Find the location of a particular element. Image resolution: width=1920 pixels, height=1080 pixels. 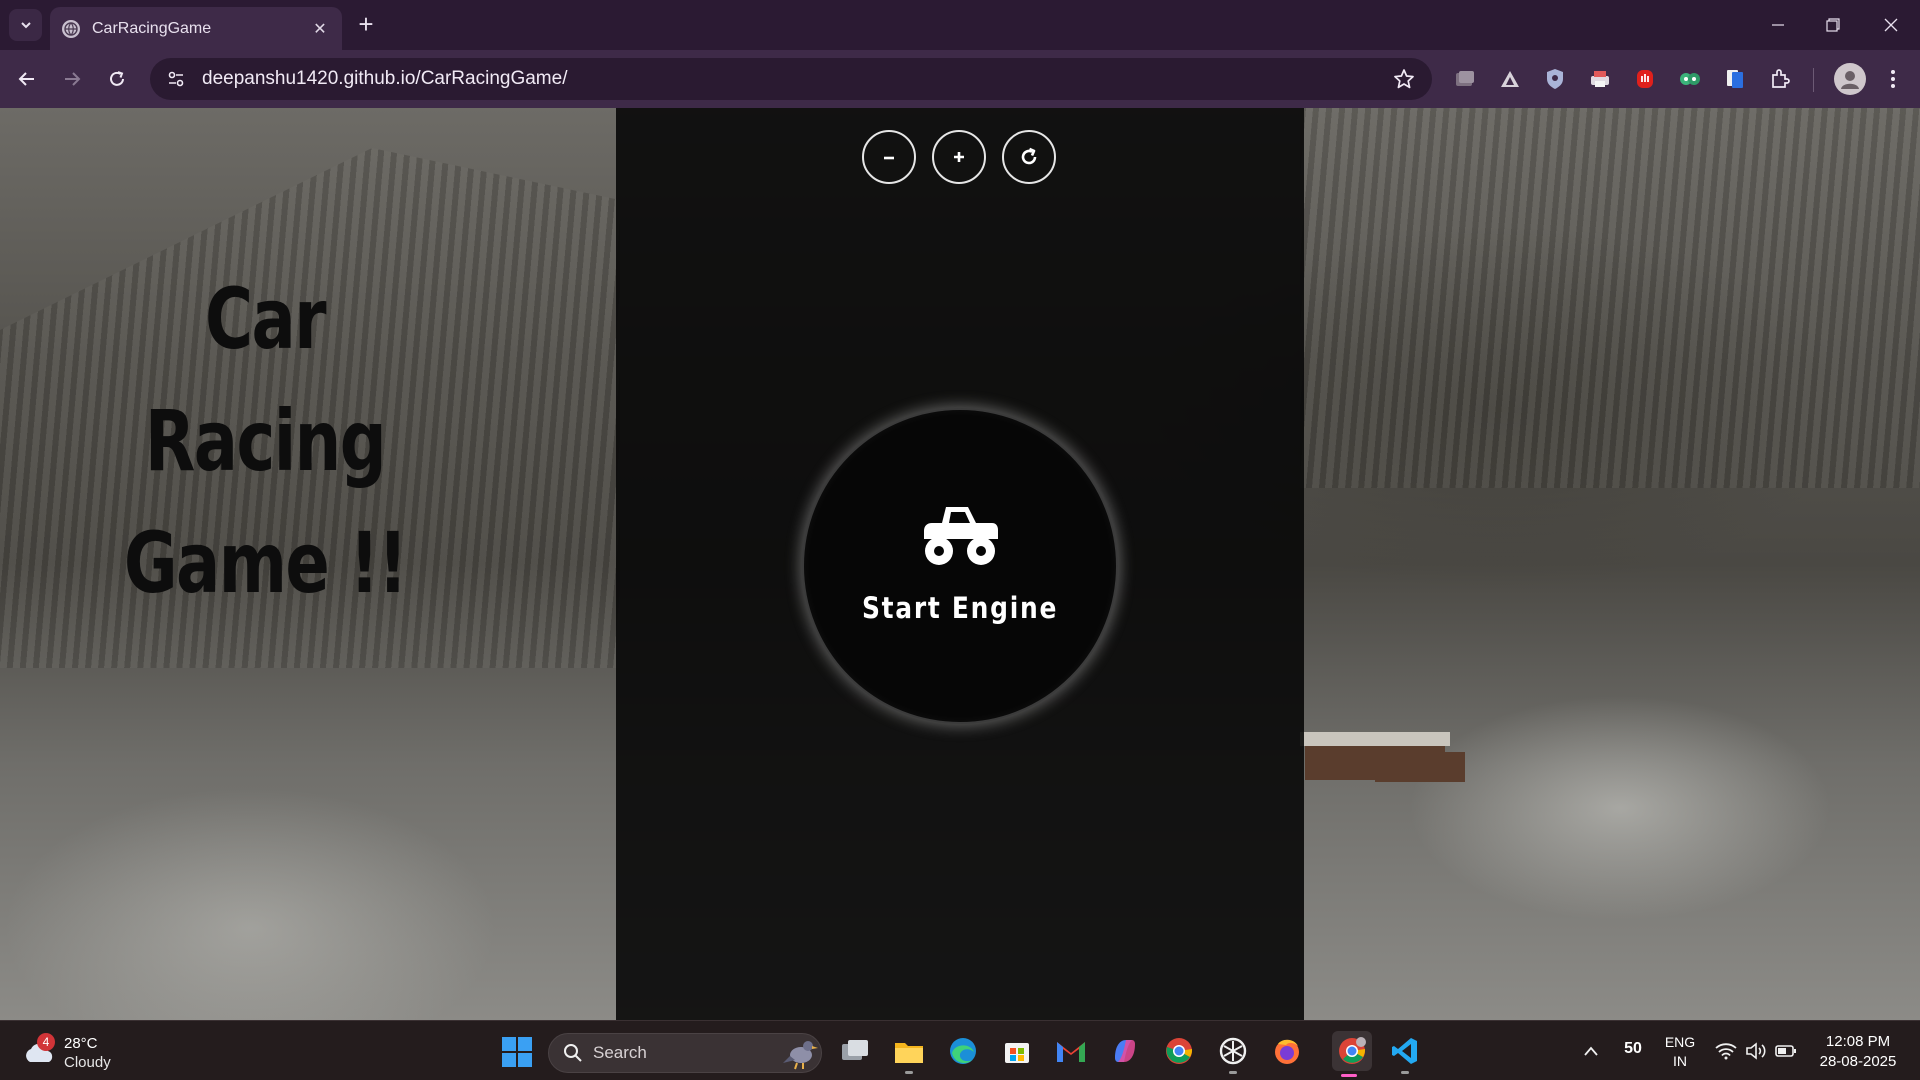

weather-condition: Cloudy is located at coordinates (87, 1062).